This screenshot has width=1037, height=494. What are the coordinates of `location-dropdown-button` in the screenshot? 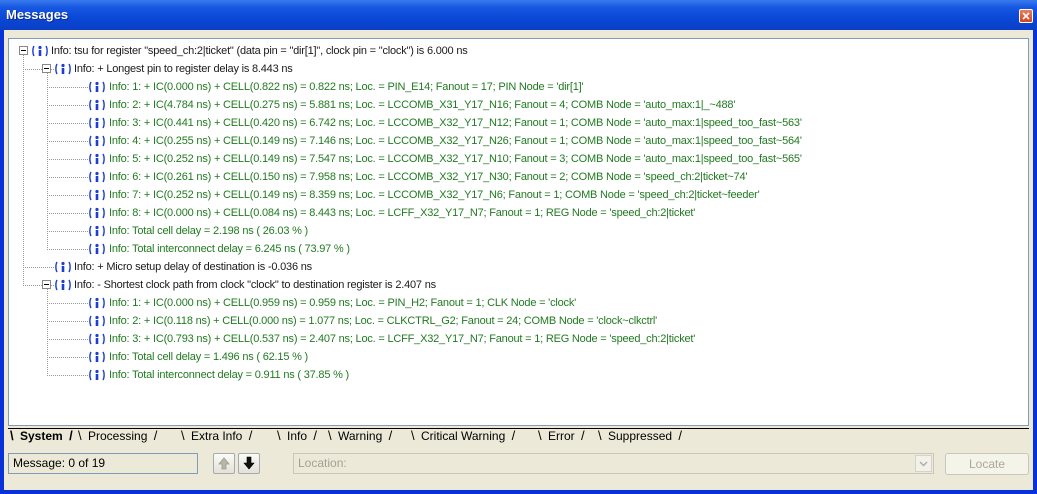 It's located at (923, 463).